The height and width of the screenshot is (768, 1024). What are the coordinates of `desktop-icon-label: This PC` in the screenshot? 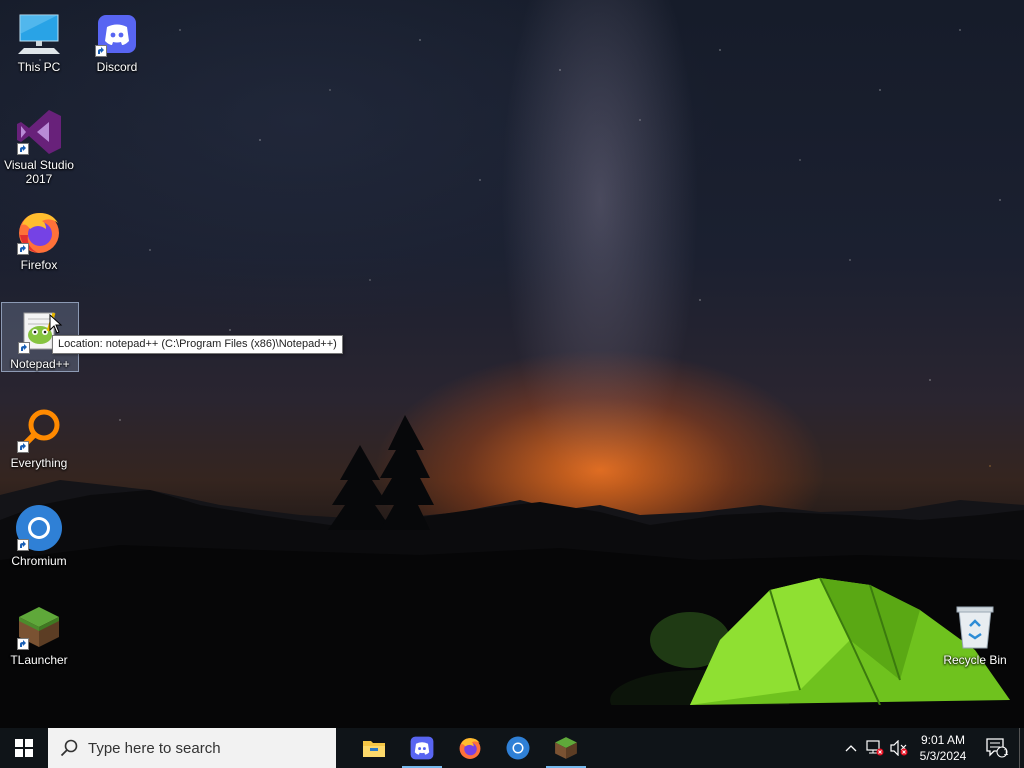 It's located at (39, 67).